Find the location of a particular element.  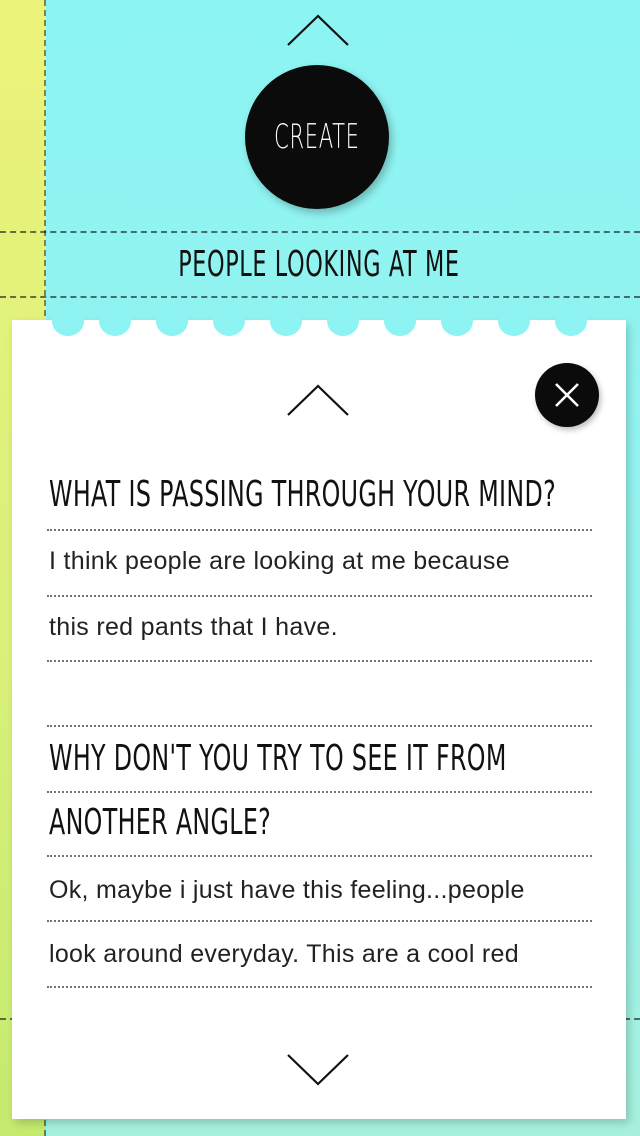

question-2-line-2: ANOTHER ANGLE? is located at coordinates (160, 822).